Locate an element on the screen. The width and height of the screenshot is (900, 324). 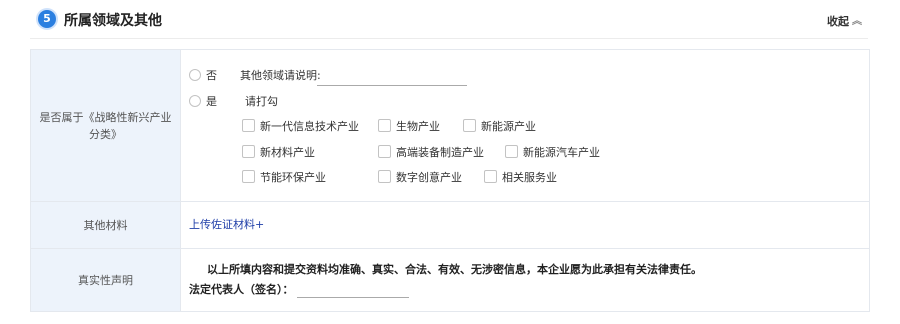
checkbox-industry-materials is located at coordinates (248, 151).